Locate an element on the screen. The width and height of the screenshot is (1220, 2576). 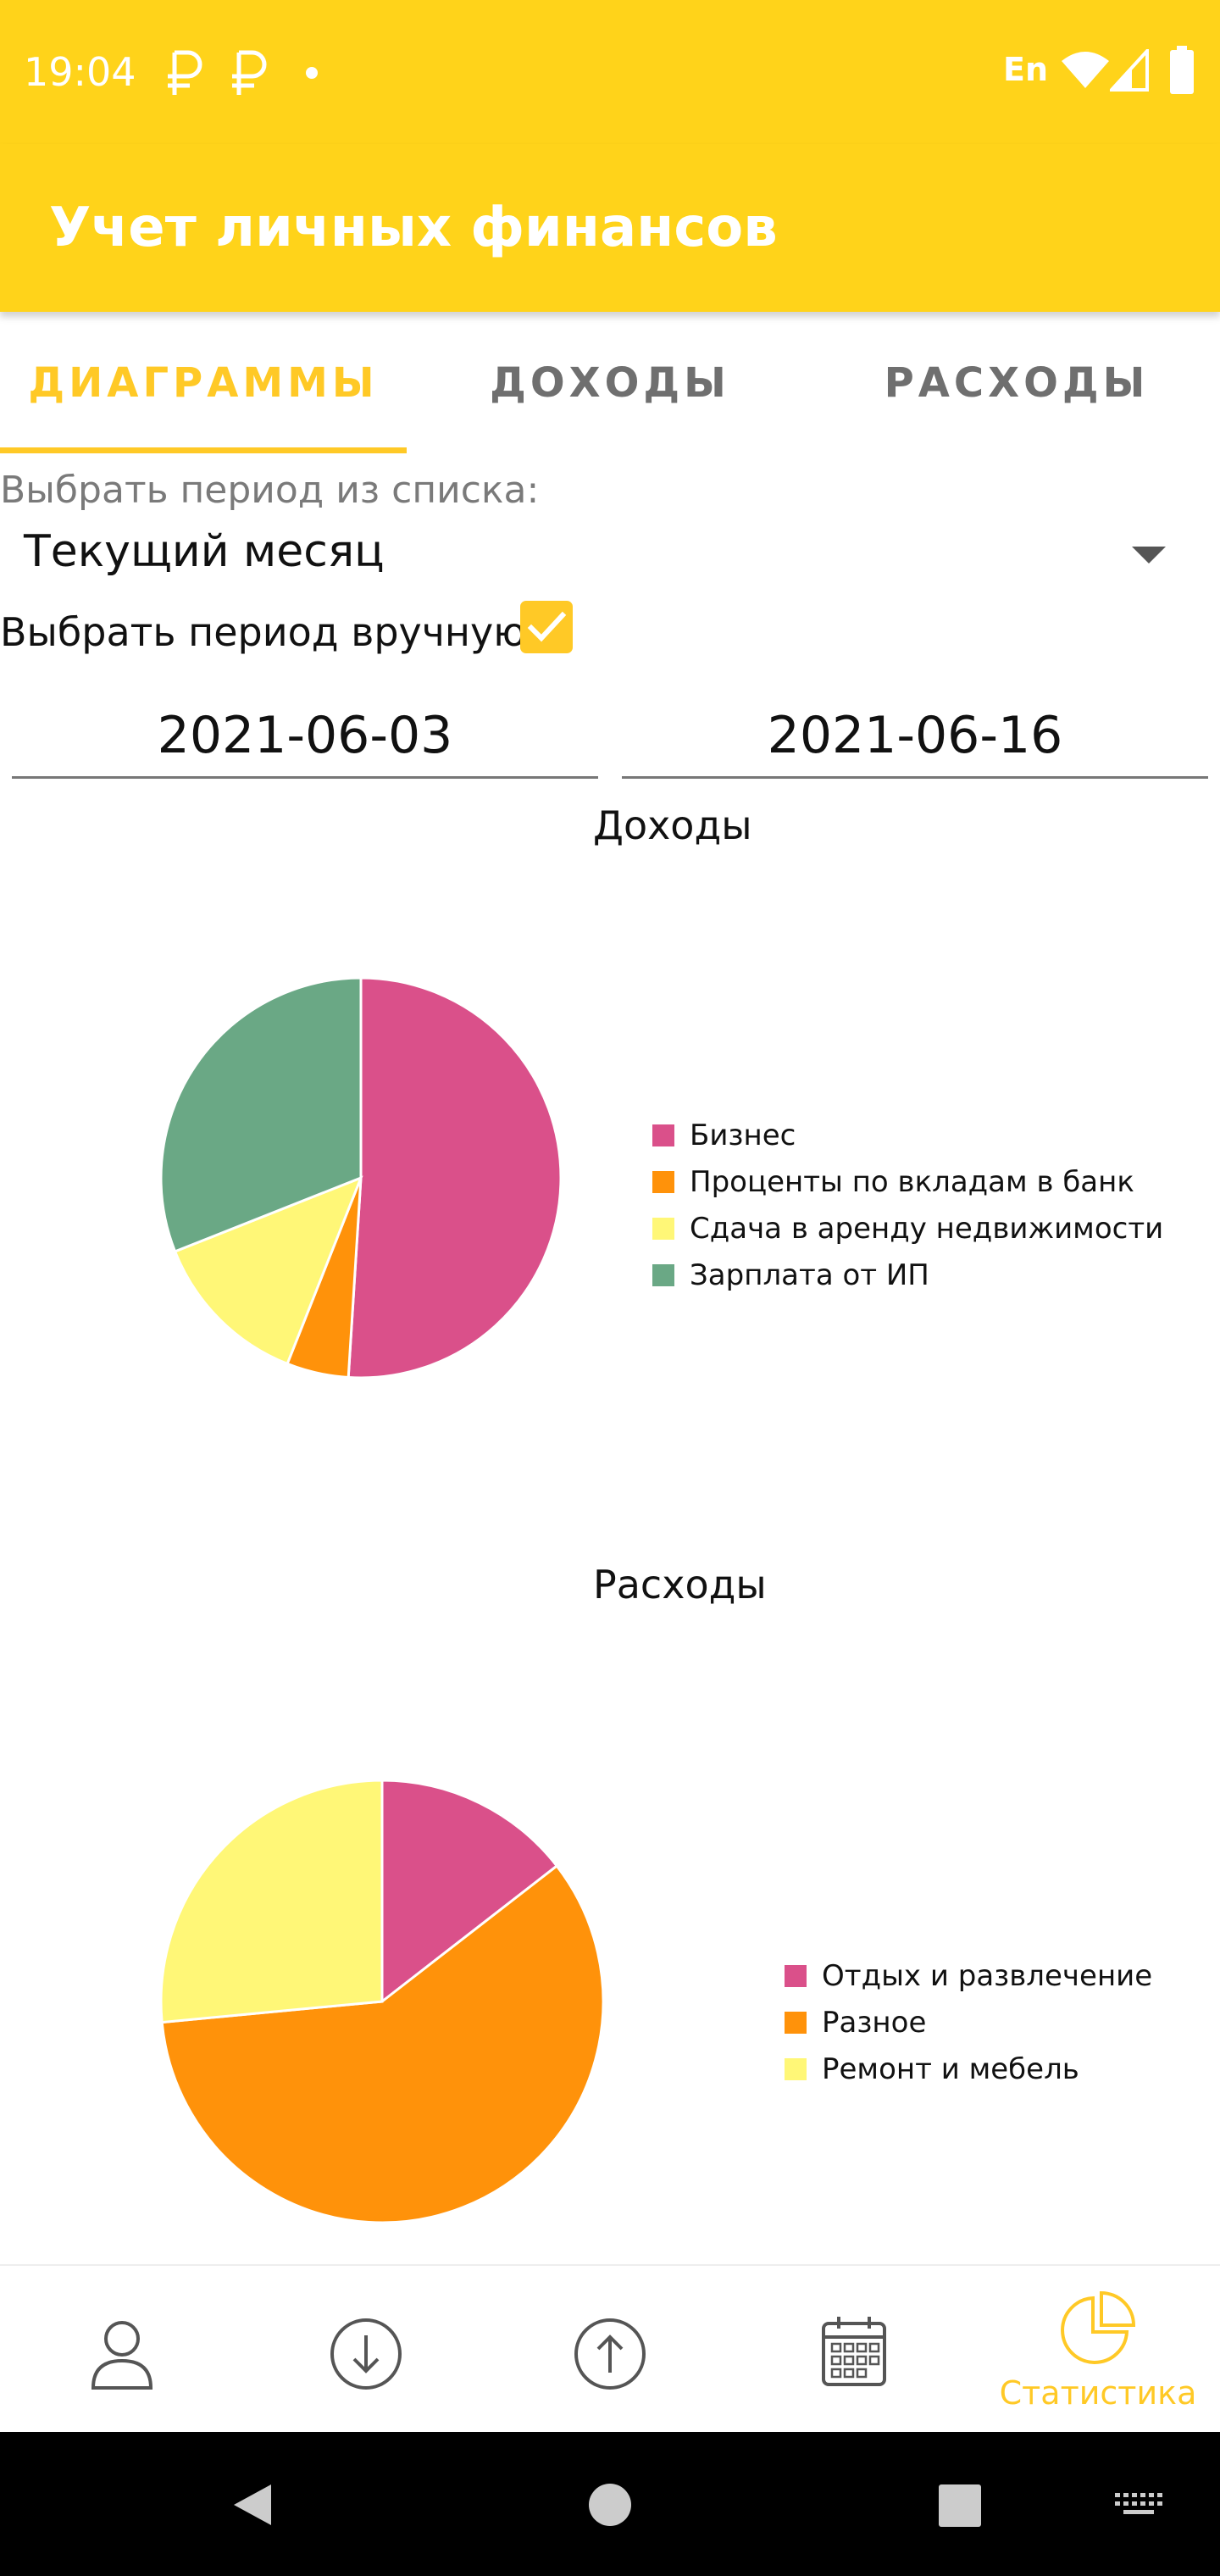
manual-period-checkbox is located at coordinates (546, 627).